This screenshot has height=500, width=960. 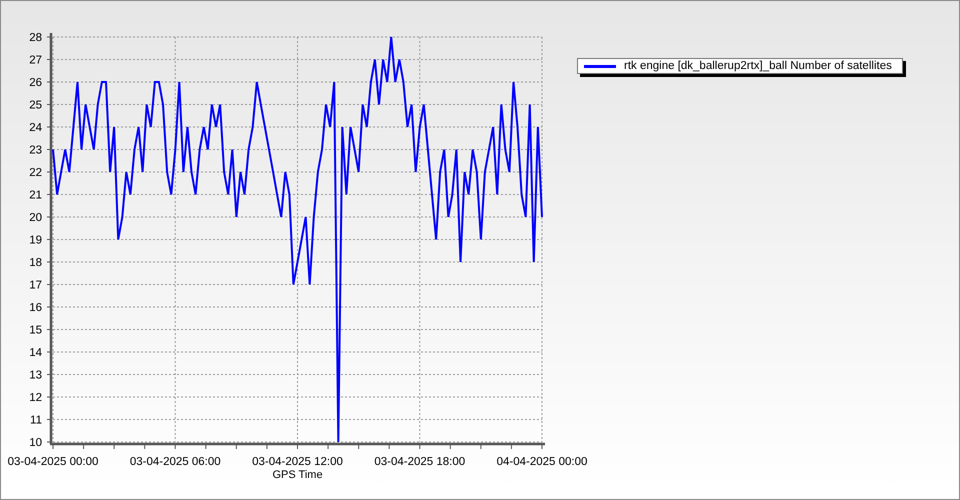 What do you see at coordinates (35, 443) in the screenshot?
I see `y-tick-label: 10` at bounding box center [35, 443].